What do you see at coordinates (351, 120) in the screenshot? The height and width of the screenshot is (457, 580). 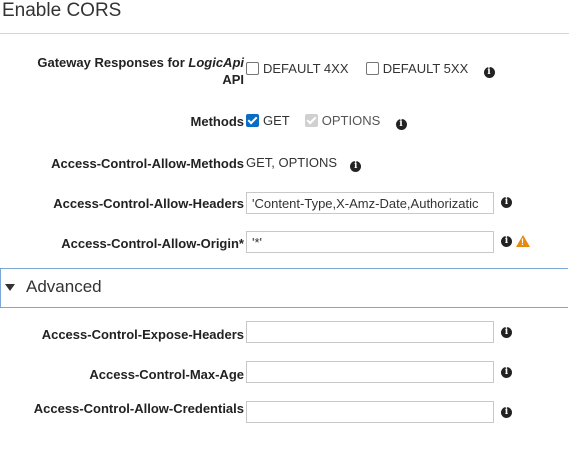 I see `options-label: OPTIONS` at bounding box center [351, 120].